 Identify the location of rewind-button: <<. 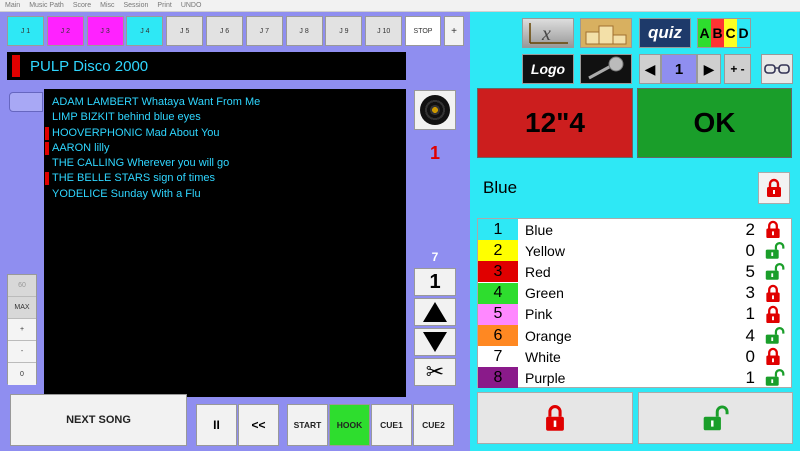
(258, 425).